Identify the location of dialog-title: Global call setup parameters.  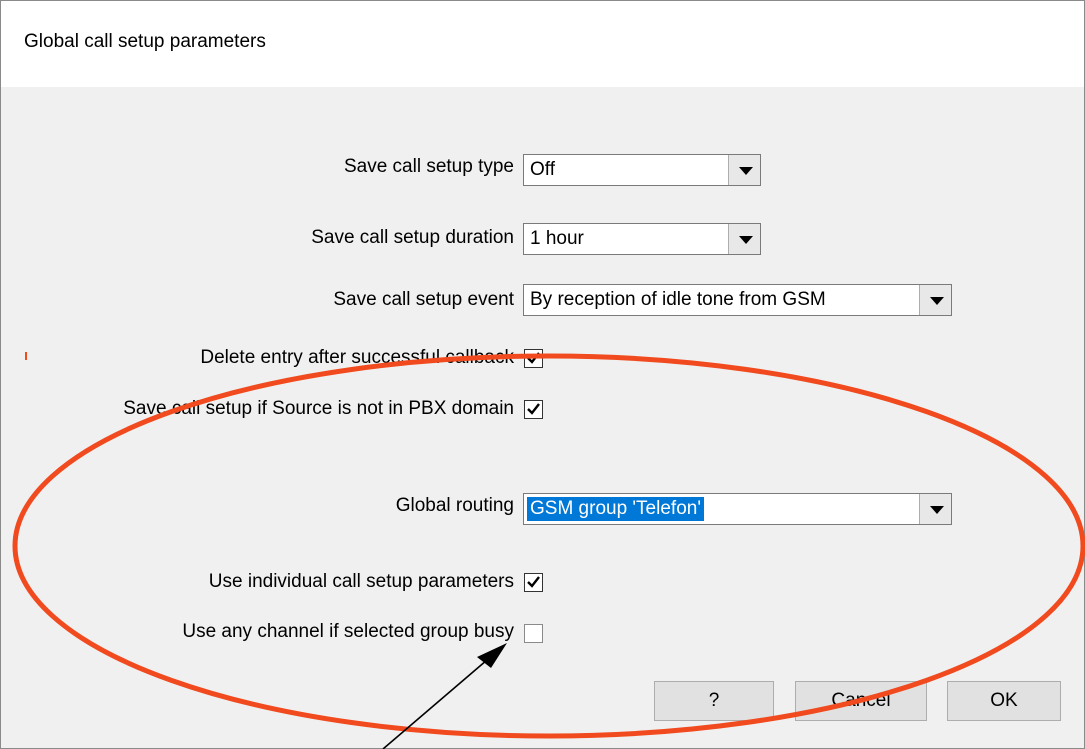
(145, 41).